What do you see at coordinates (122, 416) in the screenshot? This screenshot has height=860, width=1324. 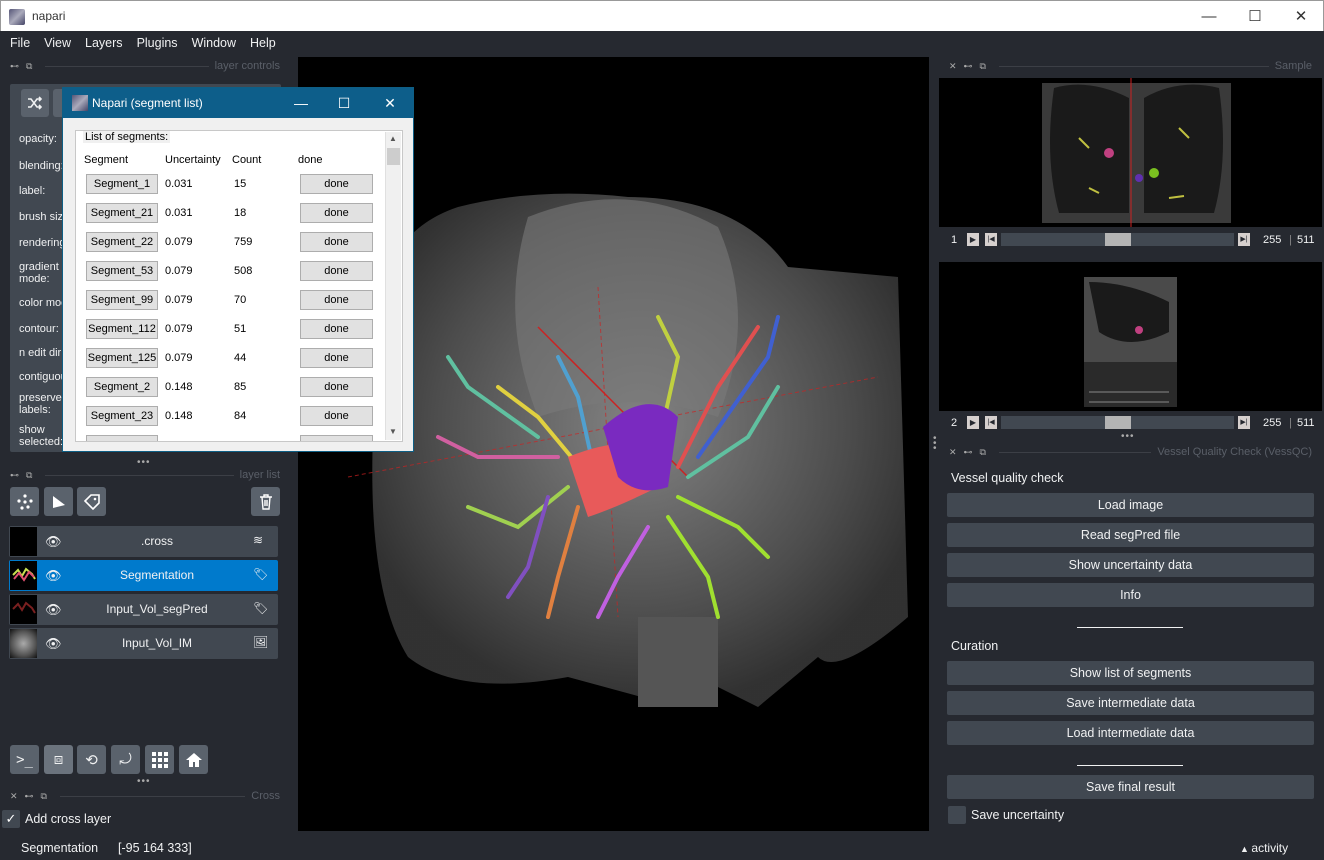 I see `segment-button: Segment_23` at bounding box center [122, 416].